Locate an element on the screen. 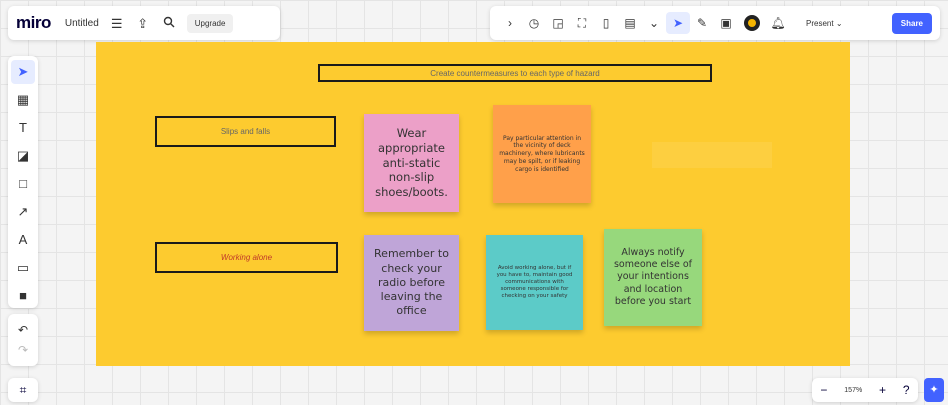  reactions-icon: ➤ is located at coordinates (678, 23).